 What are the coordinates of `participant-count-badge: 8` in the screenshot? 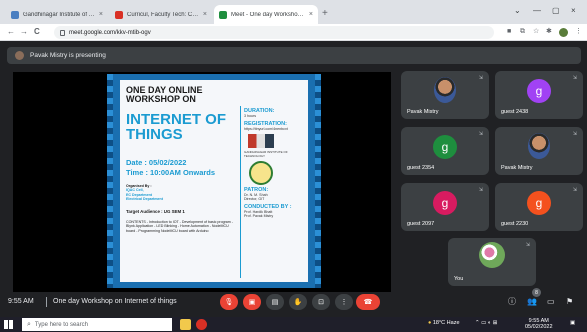 It's located at (536, 292).